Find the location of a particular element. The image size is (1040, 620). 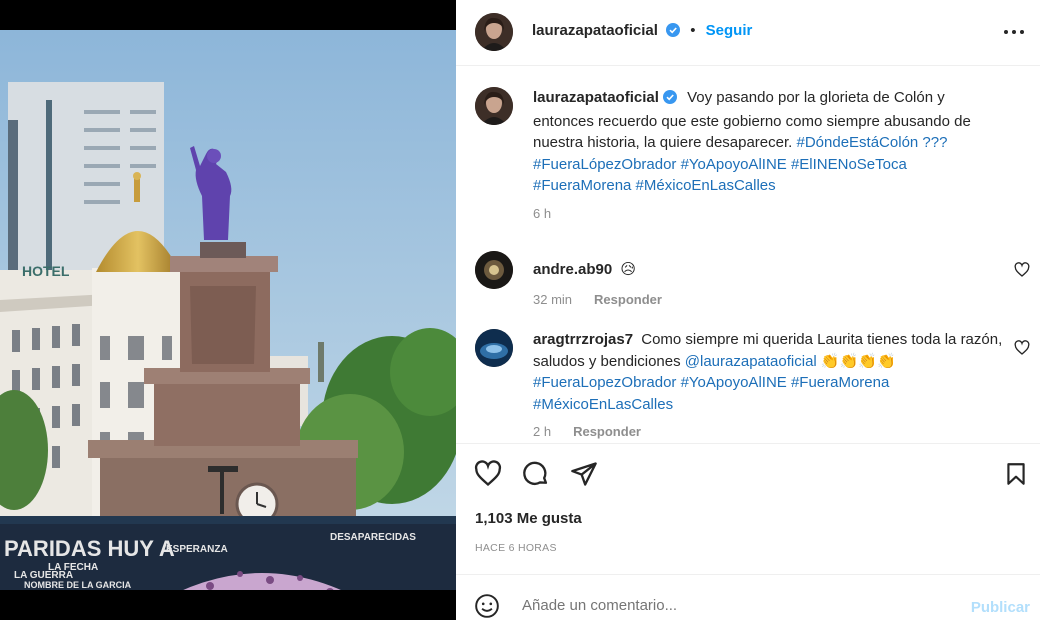

post-actions-bar is located at coordinates (748, 474).